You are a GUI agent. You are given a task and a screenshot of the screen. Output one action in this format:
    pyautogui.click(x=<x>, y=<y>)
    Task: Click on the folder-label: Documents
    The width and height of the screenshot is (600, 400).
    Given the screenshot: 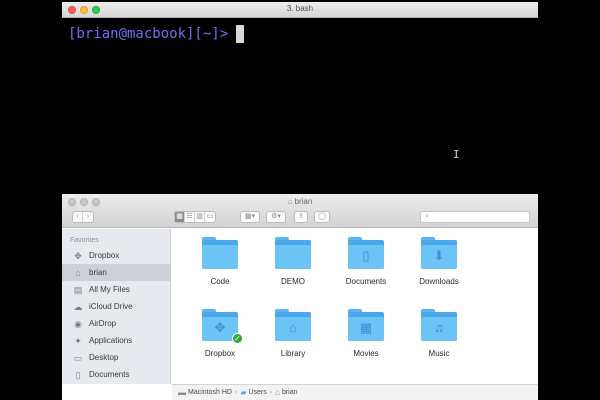 What is the action you would take?
    pyautogui.click(x=366, y=281)
    